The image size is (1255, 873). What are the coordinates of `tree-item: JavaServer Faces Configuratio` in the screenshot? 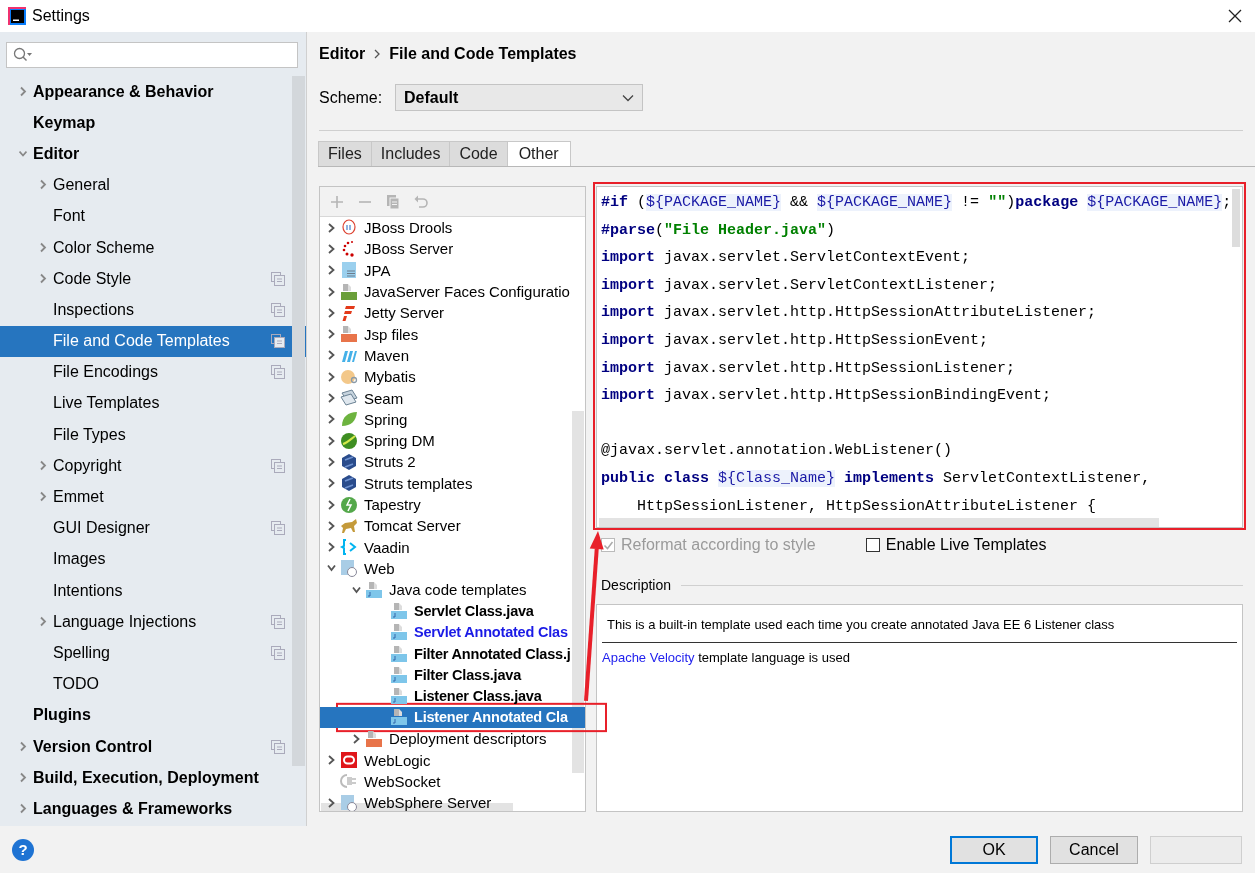 It's located at (452, 291).